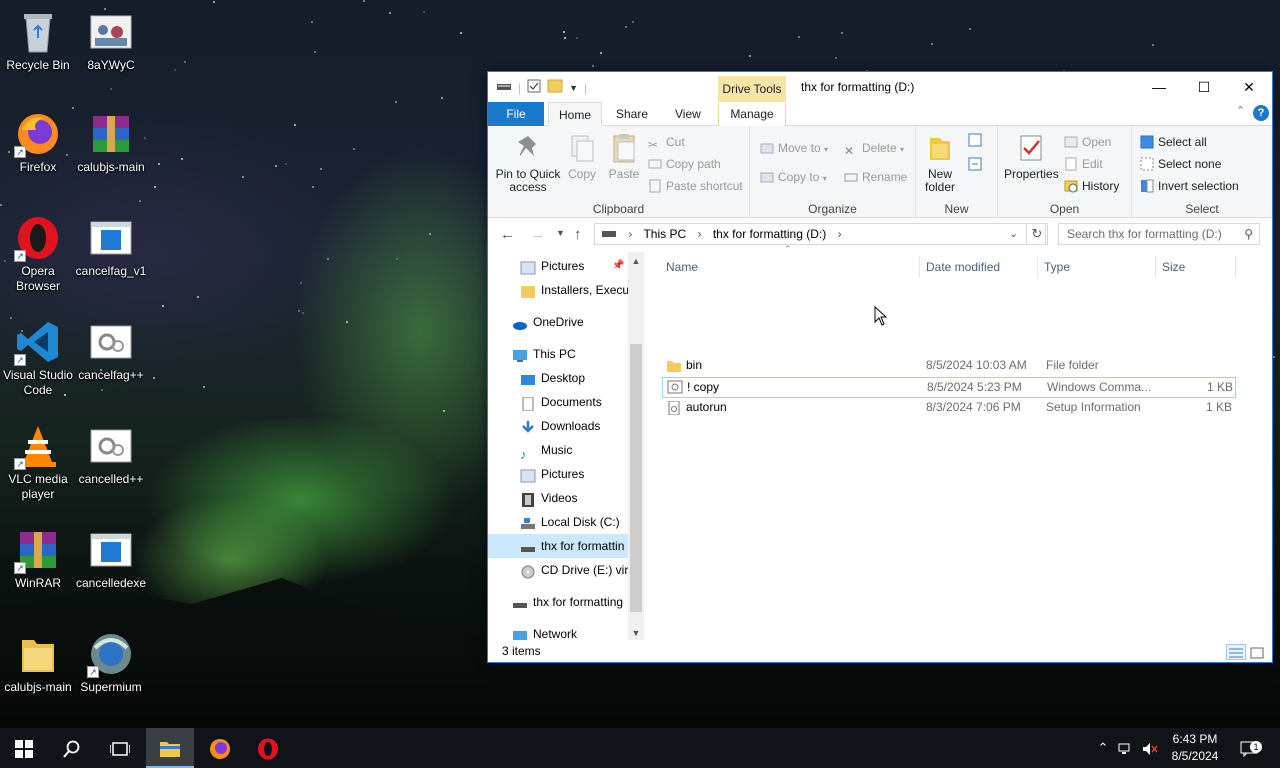 This screenshot has width=1280, height=768. Describe the element at coordinates (874, 148) in the screenshot. I see `delete-button: ✕ Delete ▾` at that location.